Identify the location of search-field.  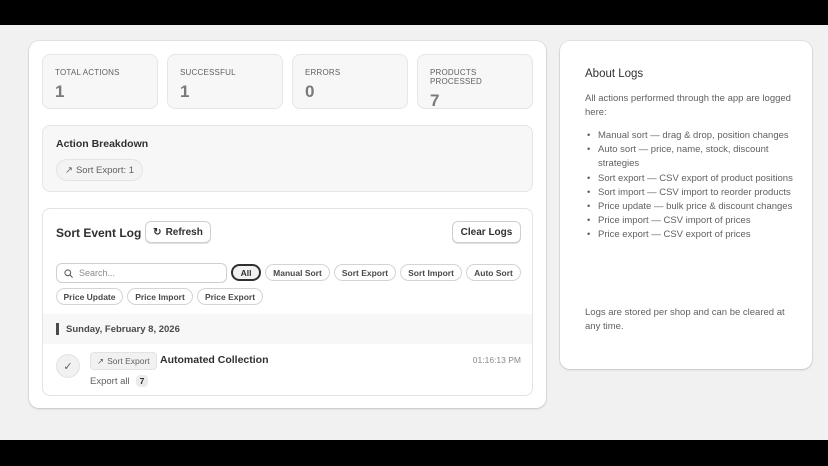
(141, 273).